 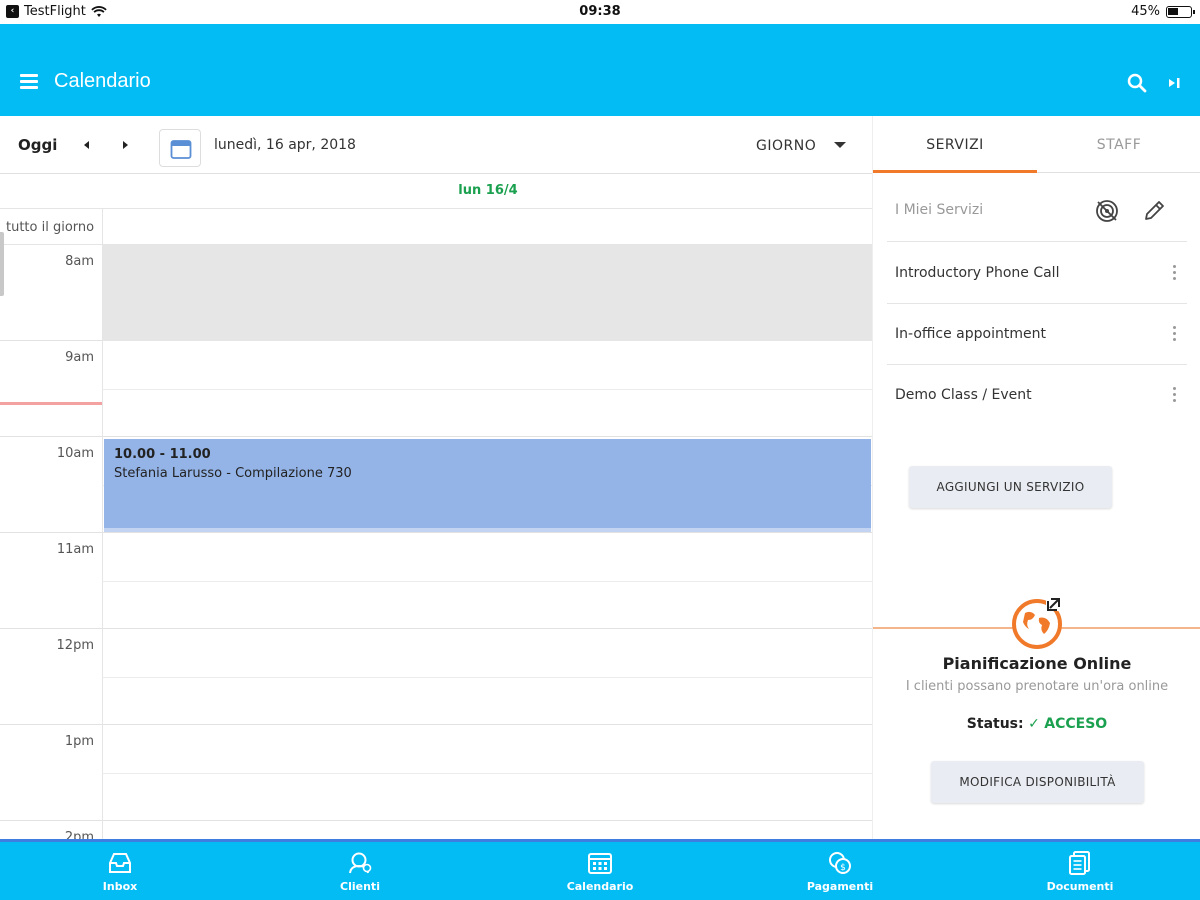 I want to click on check-icon: ✓, so click(x=1034, y=724).